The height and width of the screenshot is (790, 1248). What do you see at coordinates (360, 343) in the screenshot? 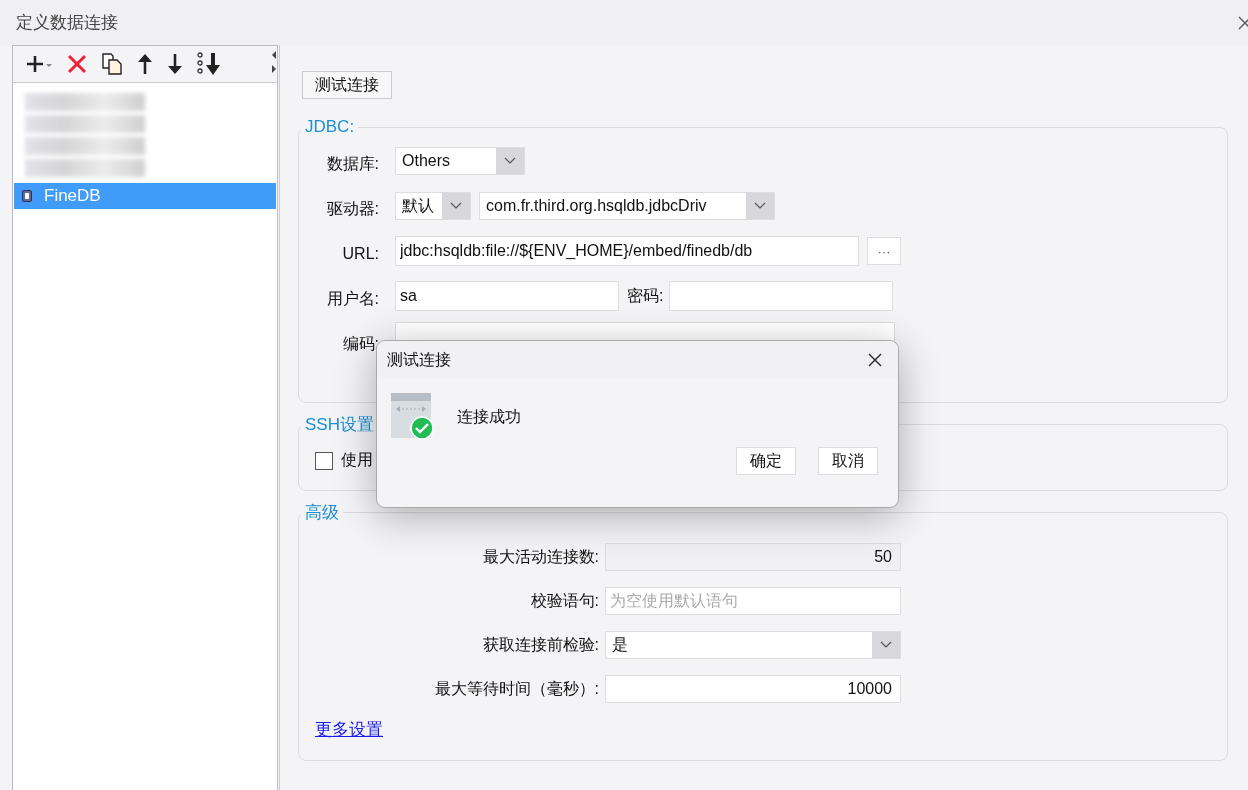
I see `field-label: 编码:` at bounding box center [360, 343].